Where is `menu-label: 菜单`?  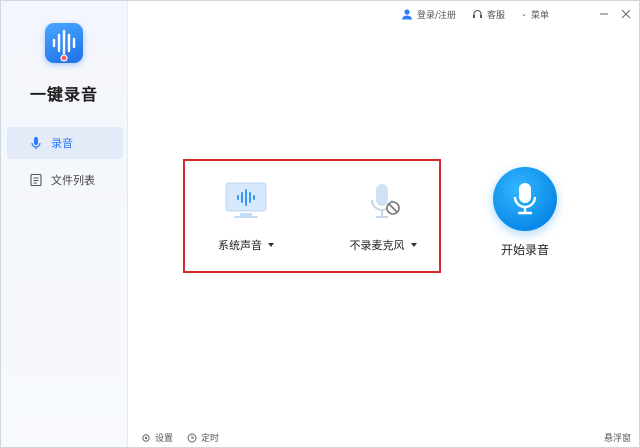 menu-label: 菜单 is located at coordinates (539, 15).